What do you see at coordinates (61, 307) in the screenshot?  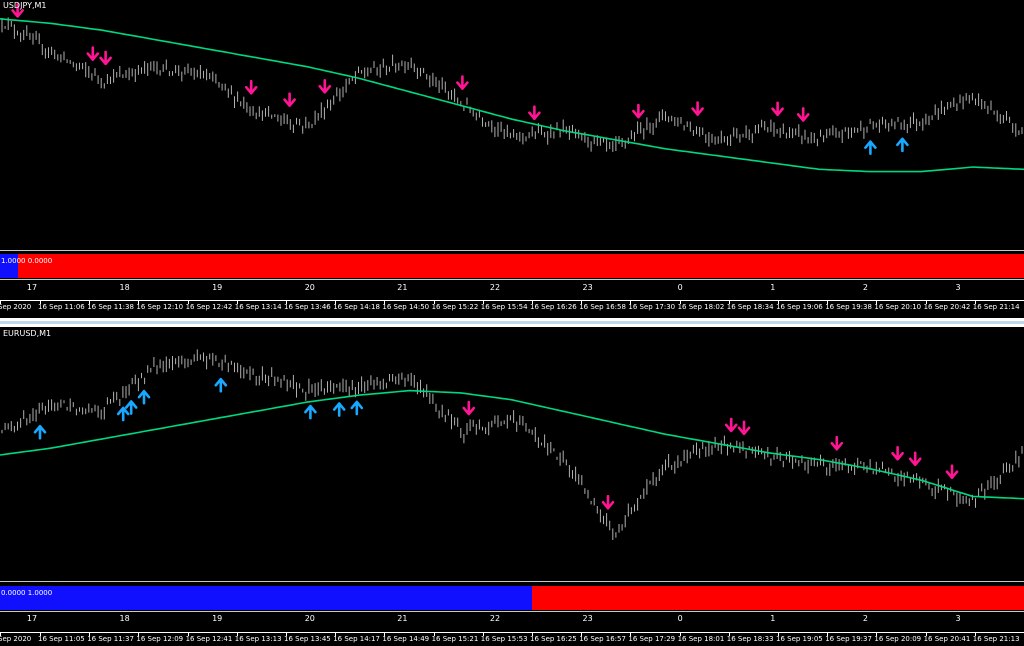 I see `time-label: 16 Sep 11:06` at bounding box center [61, 307].